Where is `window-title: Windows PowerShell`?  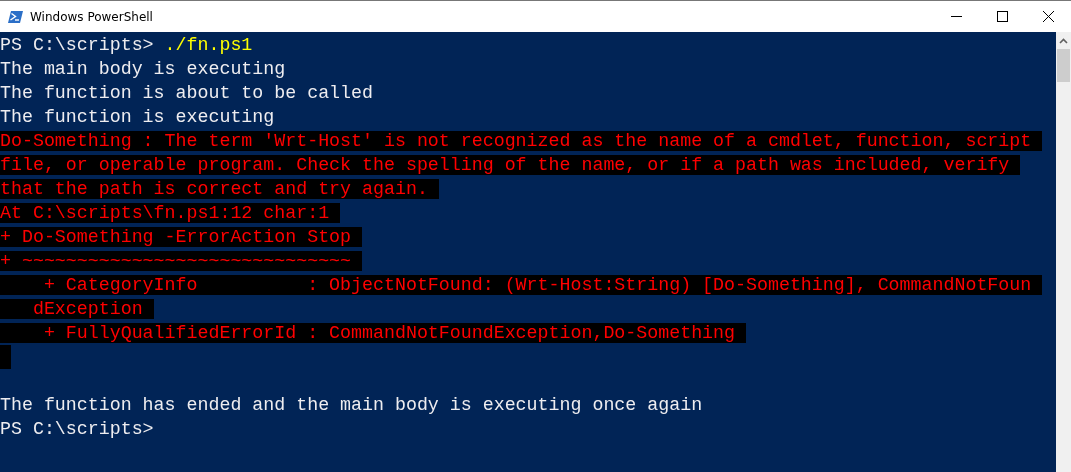 window-title: Windows PowerShell is located at coordinates (92, 16).